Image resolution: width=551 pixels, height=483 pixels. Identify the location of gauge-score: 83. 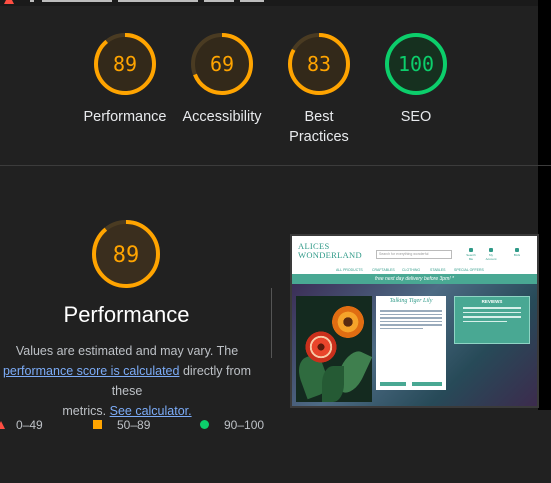
(319, 64).